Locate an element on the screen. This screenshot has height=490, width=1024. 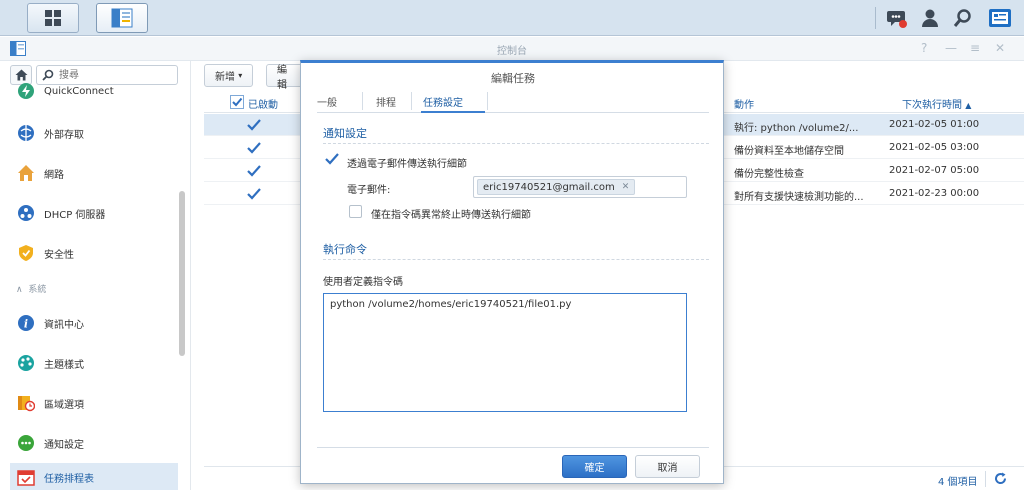
tab-schedule: 排程 is located at coordinates (386, 101).